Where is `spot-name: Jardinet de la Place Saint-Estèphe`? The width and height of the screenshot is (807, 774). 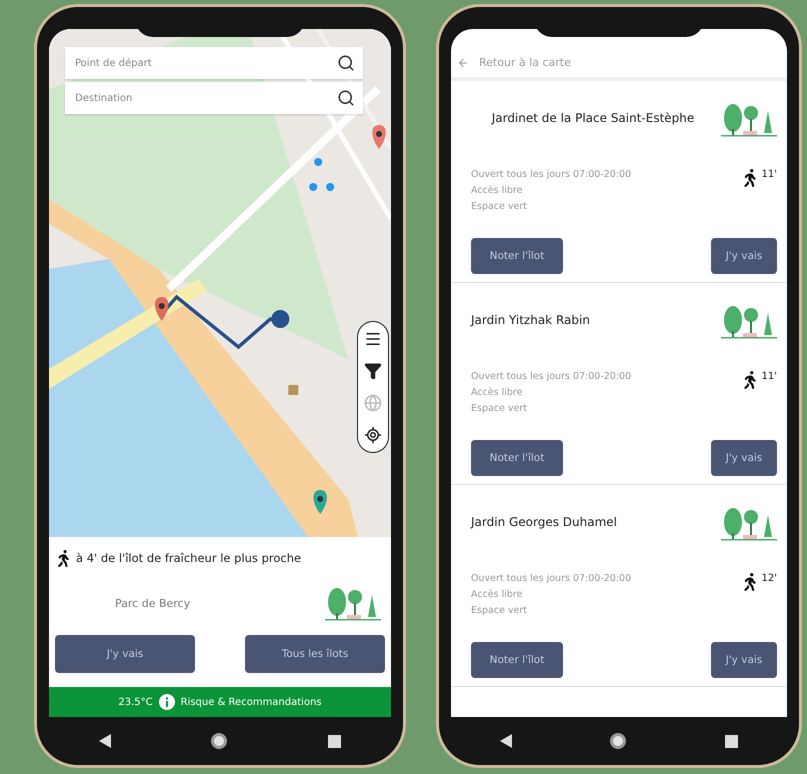
spot-name: Jardinet de la Place Saint-Estèphe is located at coordinates (593, 119).